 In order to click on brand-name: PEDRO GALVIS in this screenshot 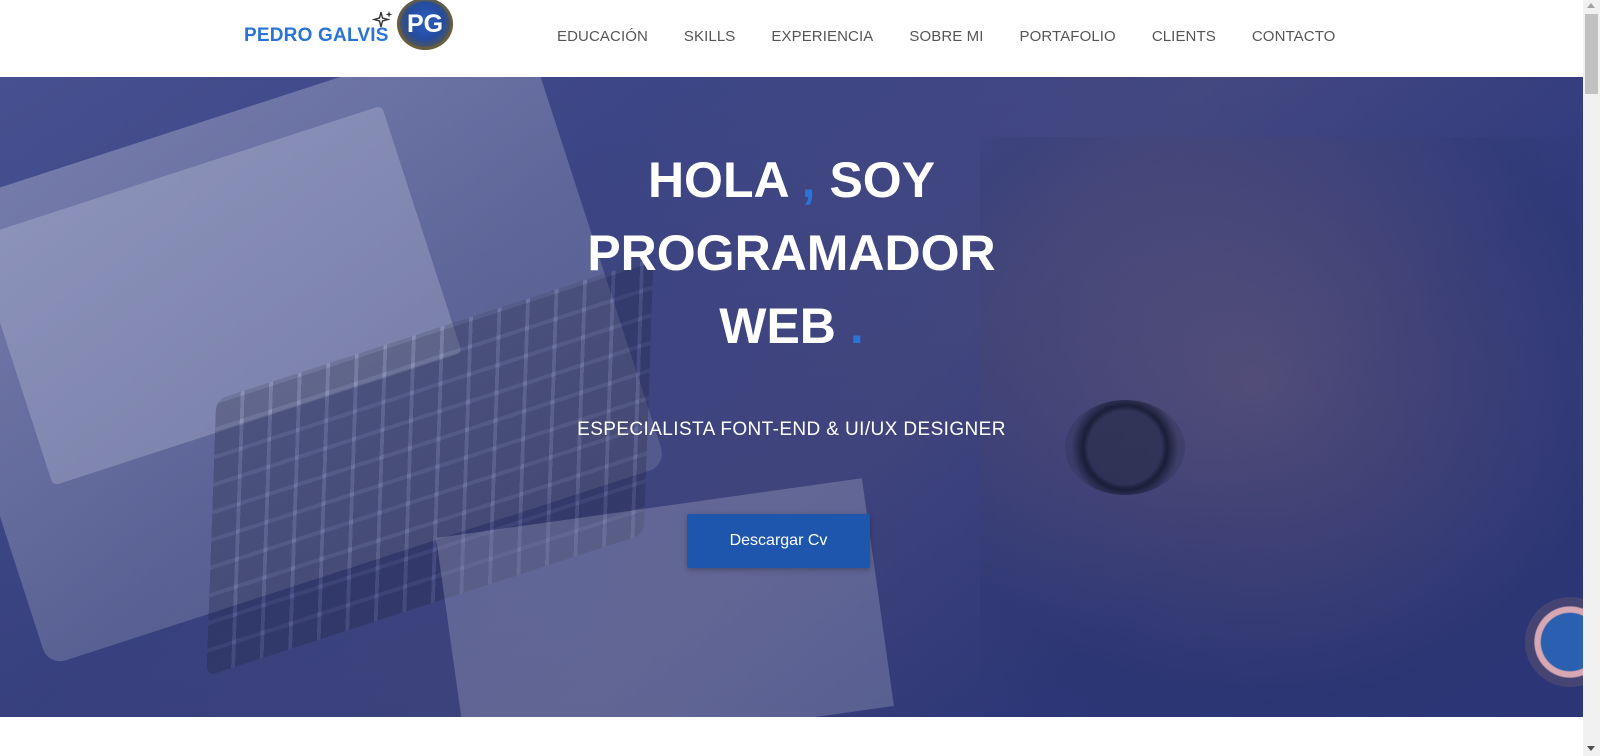, I will do `click(316, 35)`.